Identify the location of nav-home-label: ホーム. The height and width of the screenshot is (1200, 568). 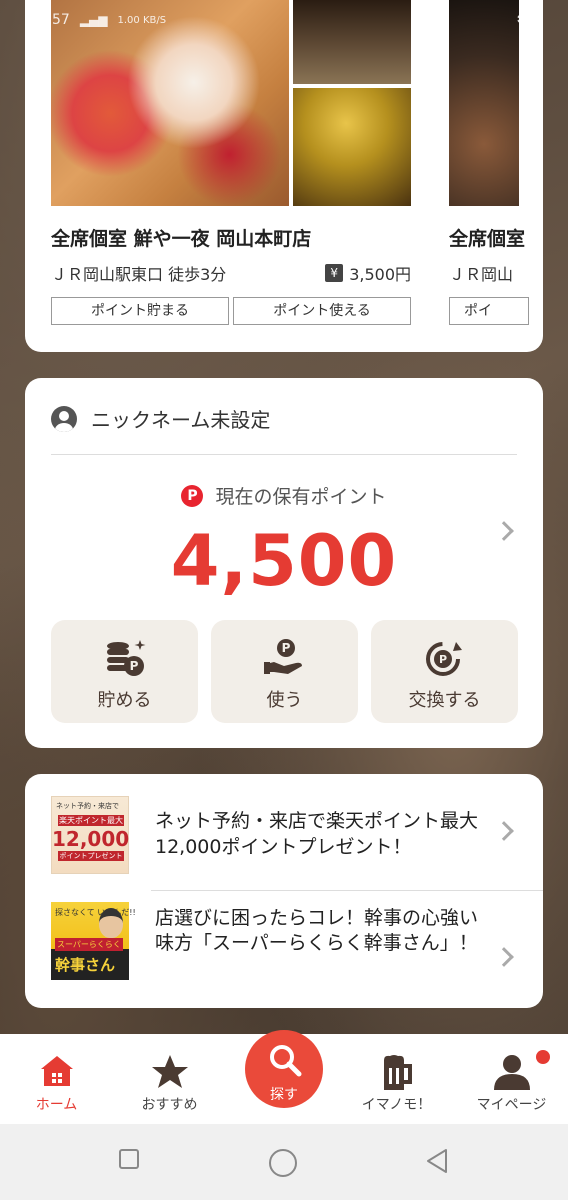
(56, 1105).